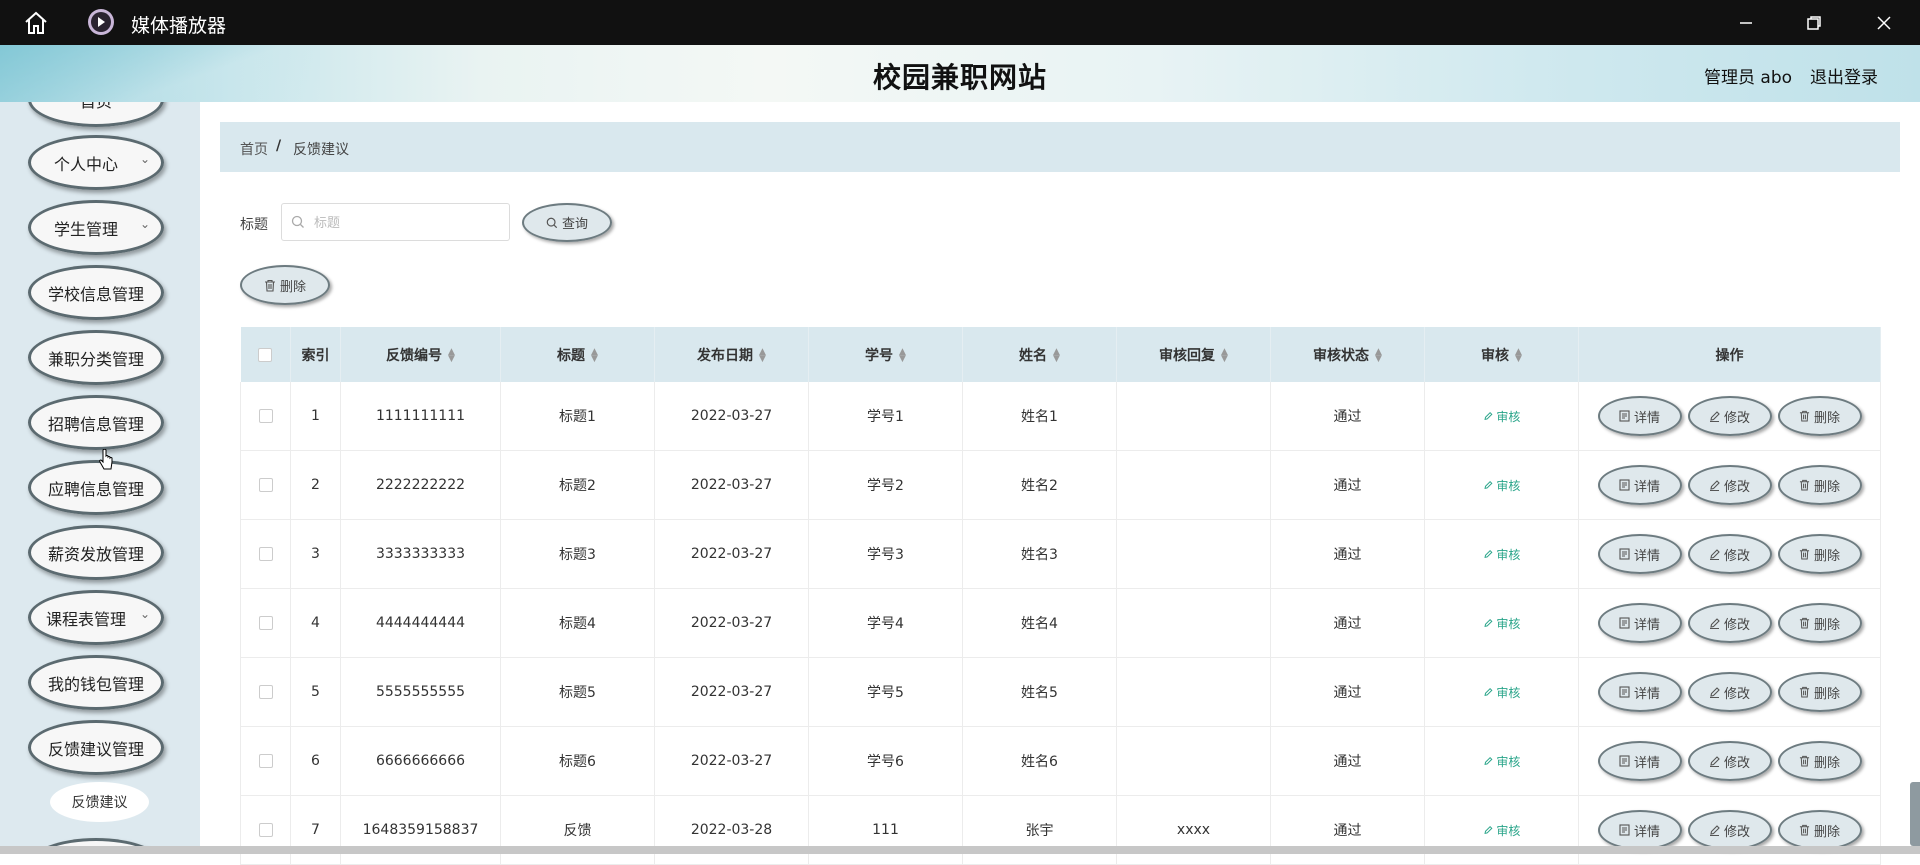 The height and width of the screenshot is (865, 1920). Describe the element at coordinates (36, 23) in the screenshot. I see `home-icon` at that location.